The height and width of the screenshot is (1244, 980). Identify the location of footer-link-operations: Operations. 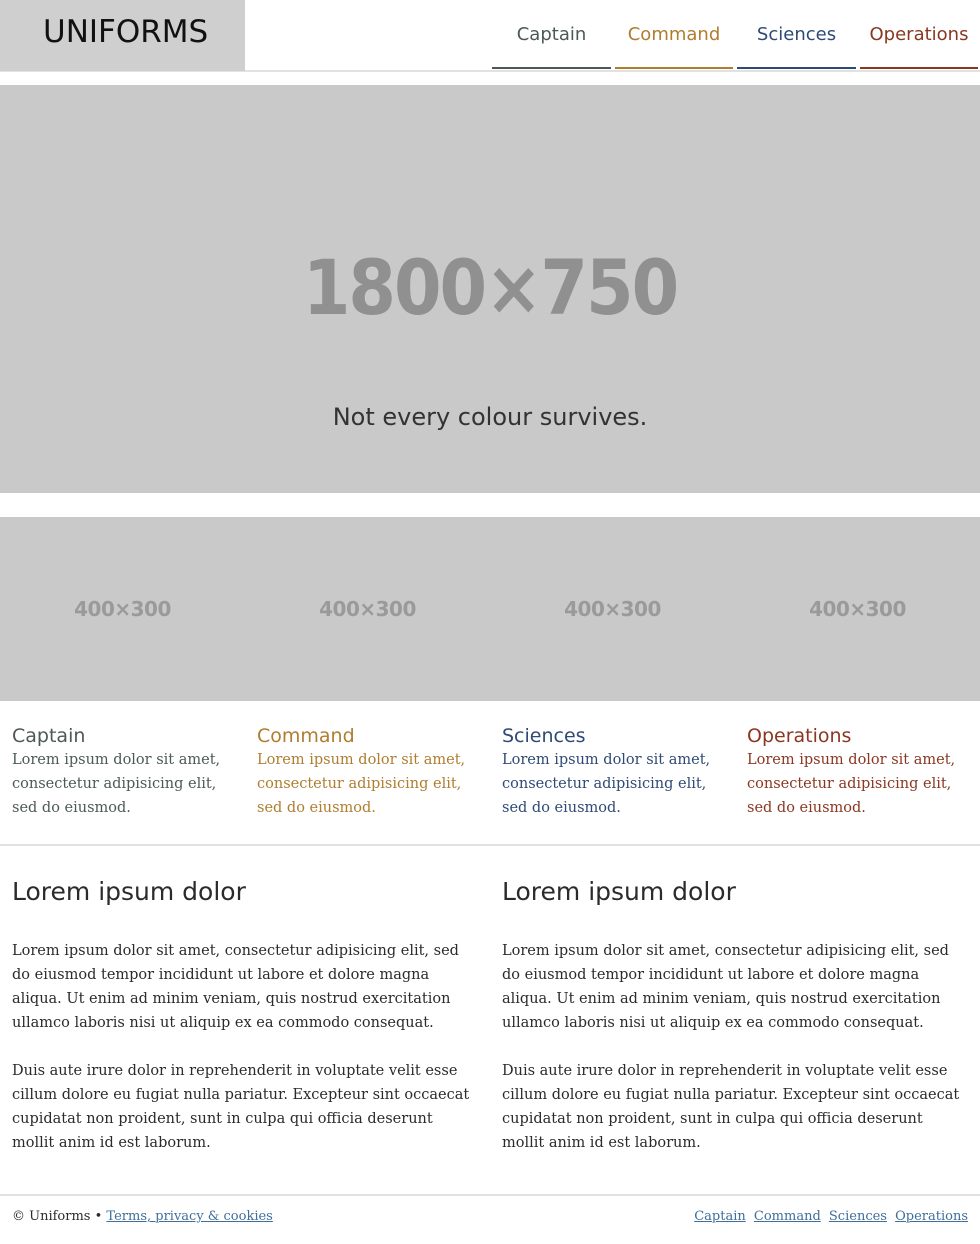
(931, 1216).